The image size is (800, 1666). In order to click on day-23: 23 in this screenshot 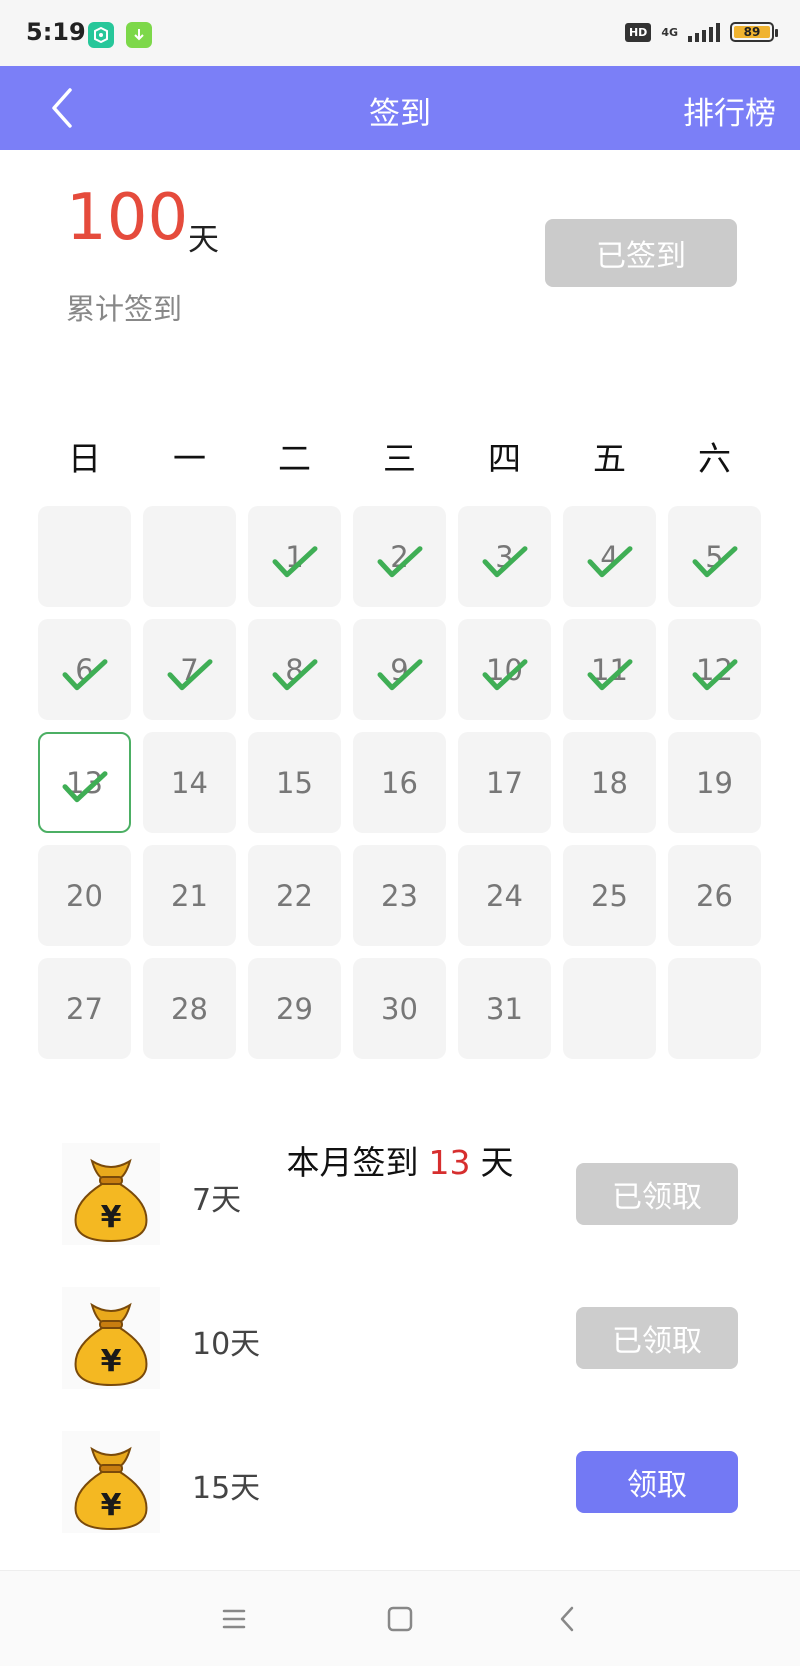, I will do `click(399, 895)`.